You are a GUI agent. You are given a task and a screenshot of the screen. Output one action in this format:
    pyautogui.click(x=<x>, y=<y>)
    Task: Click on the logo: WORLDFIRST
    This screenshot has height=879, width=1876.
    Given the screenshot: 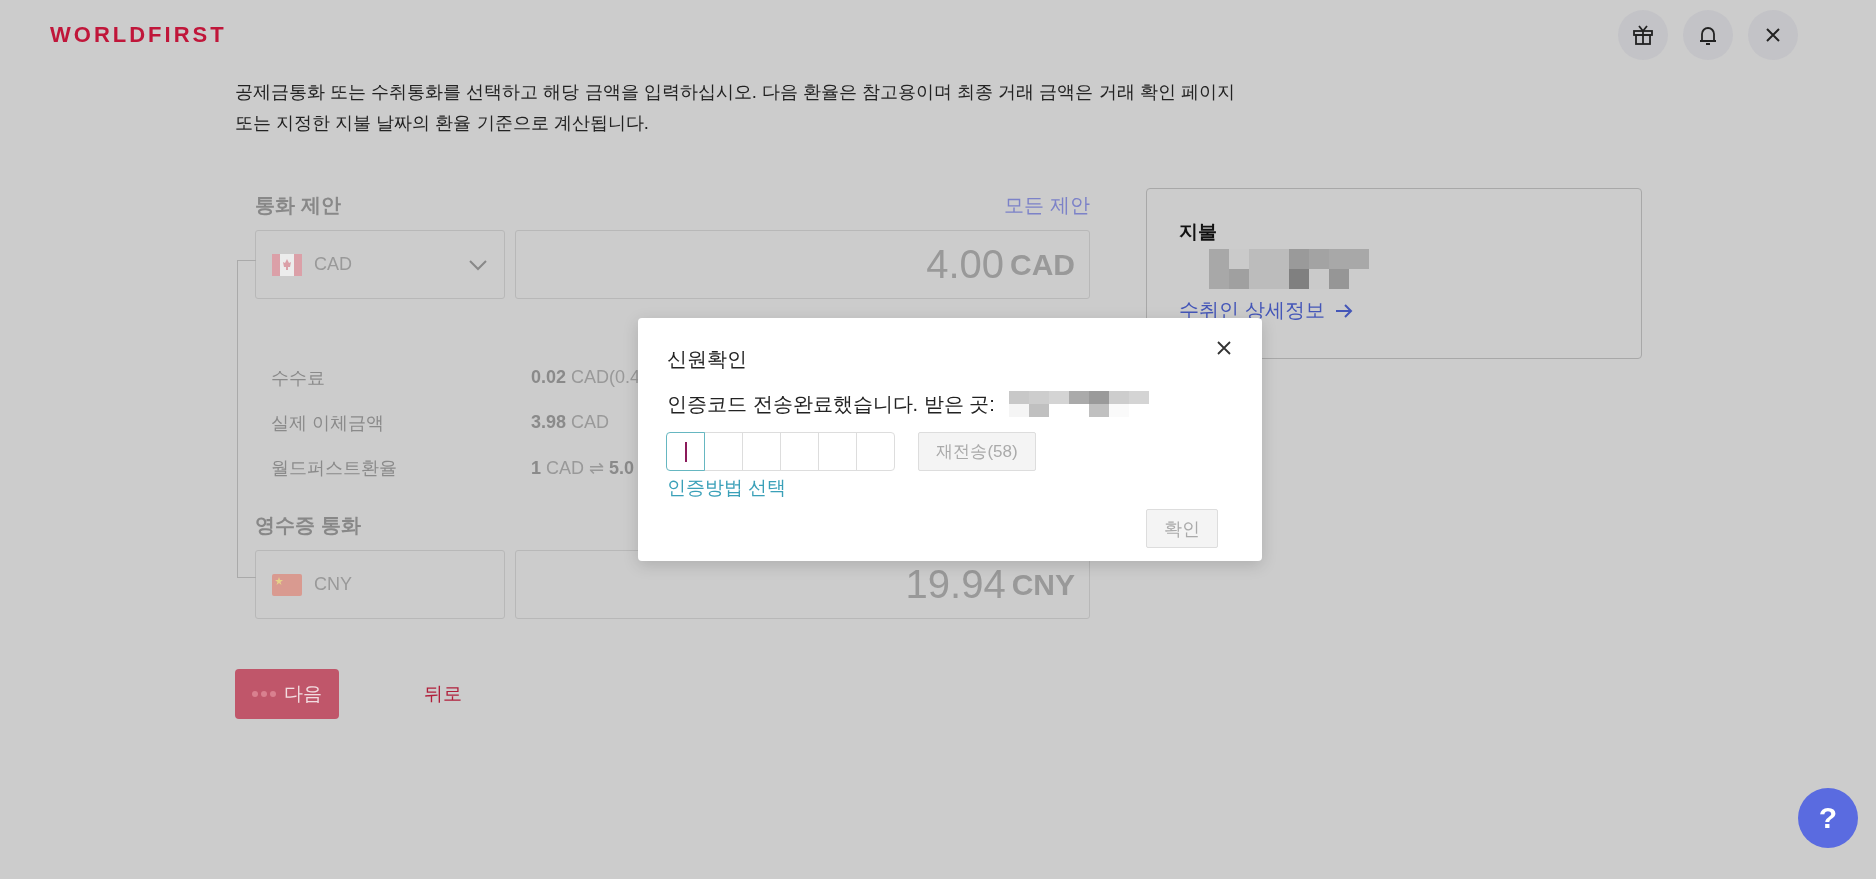 What is the action you would take?
    pyautogui.click(x=138, y=35)
    